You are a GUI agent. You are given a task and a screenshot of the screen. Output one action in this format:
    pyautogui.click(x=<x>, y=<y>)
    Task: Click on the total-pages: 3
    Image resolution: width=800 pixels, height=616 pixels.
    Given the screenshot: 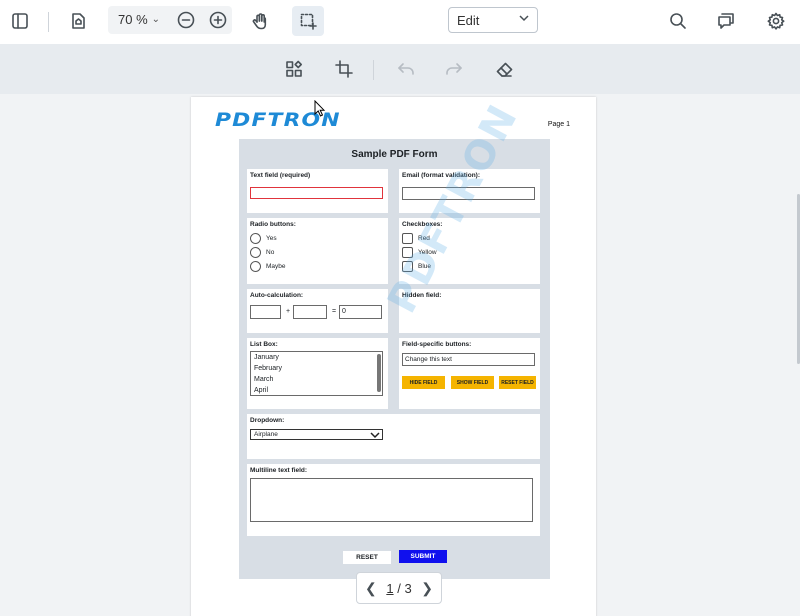 What is the action you would take?
    pyautogui.click(x=408, y=588)
    